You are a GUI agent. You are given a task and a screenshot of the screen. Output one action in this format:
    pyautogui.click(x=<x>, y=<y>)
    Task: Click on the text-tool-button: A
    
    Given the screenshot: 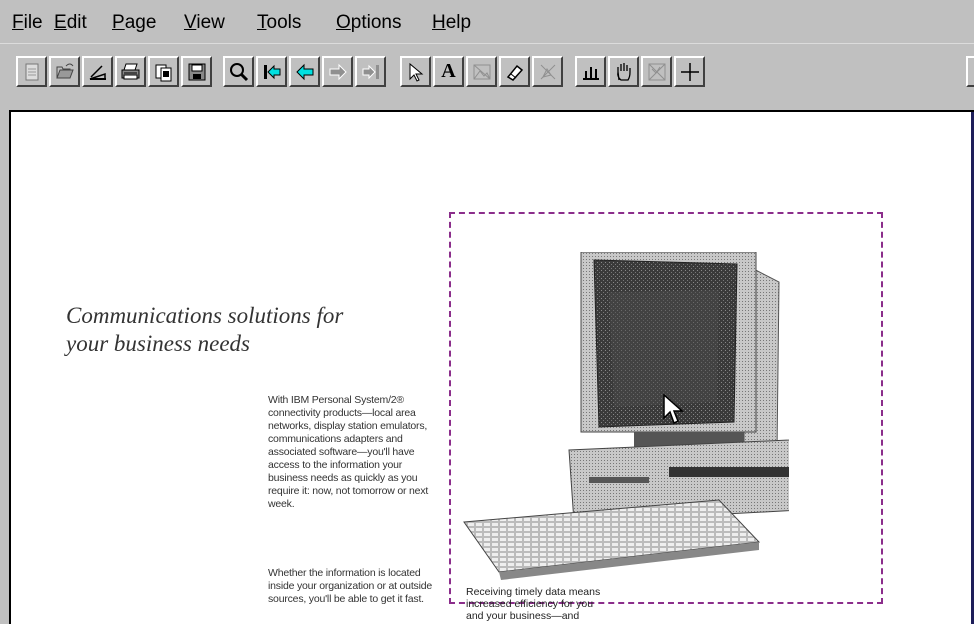 What is the action you would take?
    pyautogui.click(x=448, y=71)
    